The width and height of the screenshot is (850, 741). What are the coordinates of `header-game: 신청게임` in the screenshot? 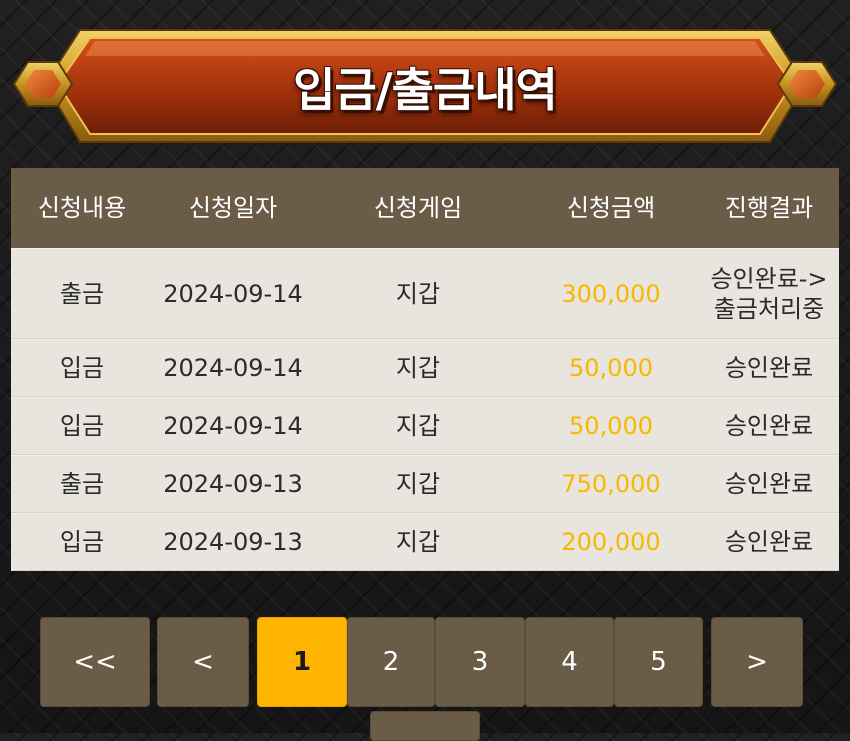 It's located at (418, 208).